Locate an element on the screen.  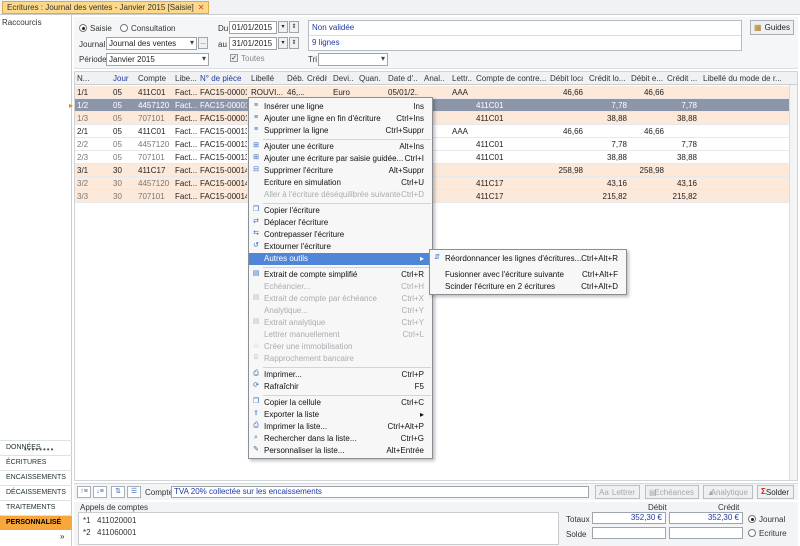
au-calendar-button: ▾ is located at coordinates (283, 43).